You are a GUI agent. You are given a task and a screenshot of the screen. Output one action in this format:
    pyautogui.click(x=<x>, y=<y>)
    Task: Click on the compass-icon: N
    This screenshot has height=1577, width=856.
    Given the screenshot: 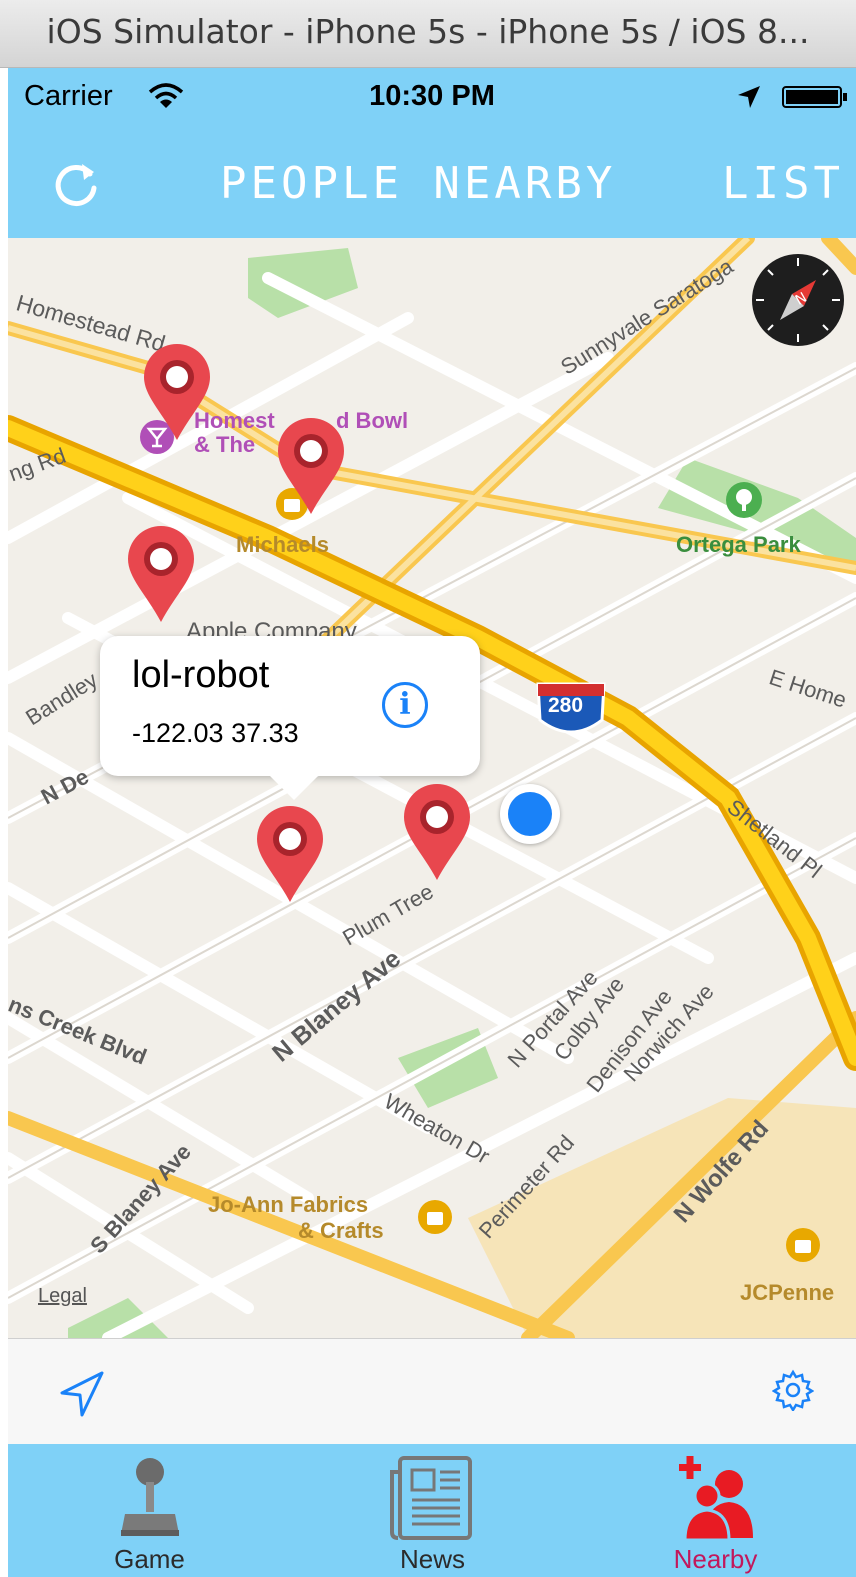 What is the action you would take?
    pyautogui.click(x=798, y=300)
    